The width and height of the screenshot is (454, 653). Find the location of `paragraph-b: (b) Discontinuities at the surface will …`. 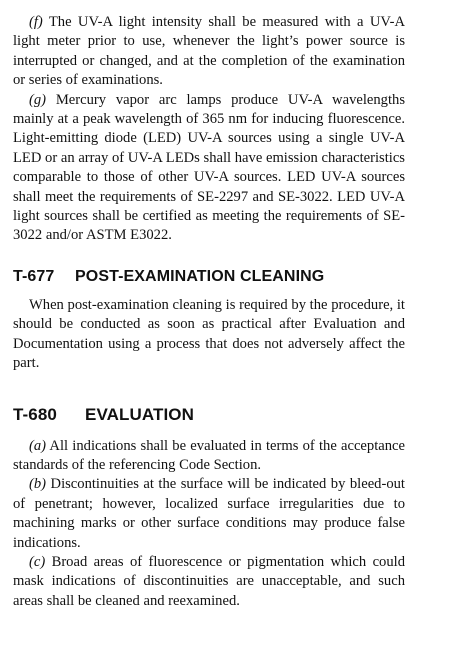

paragraph-b: (b) Discontinuities at the surface will … is located at coordinates (209, 514).